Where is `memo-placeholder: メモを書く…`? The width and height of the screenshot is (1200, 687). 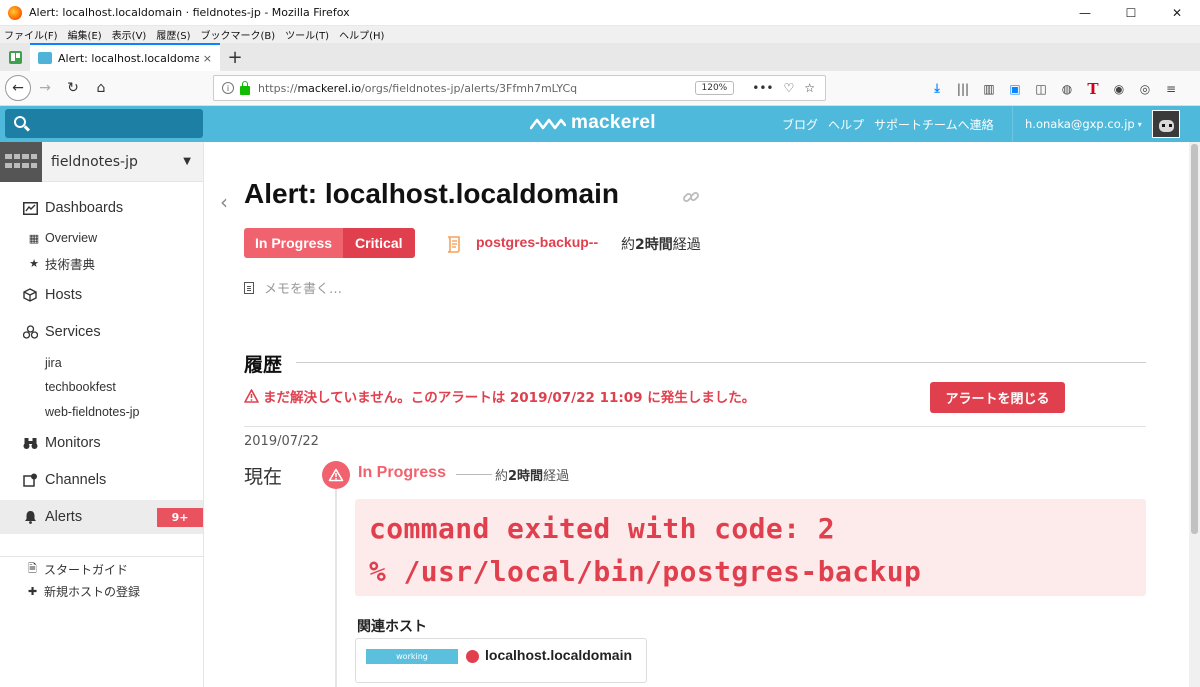
memo-placeholder: メモを書く… is located at coordinates (303, 289).